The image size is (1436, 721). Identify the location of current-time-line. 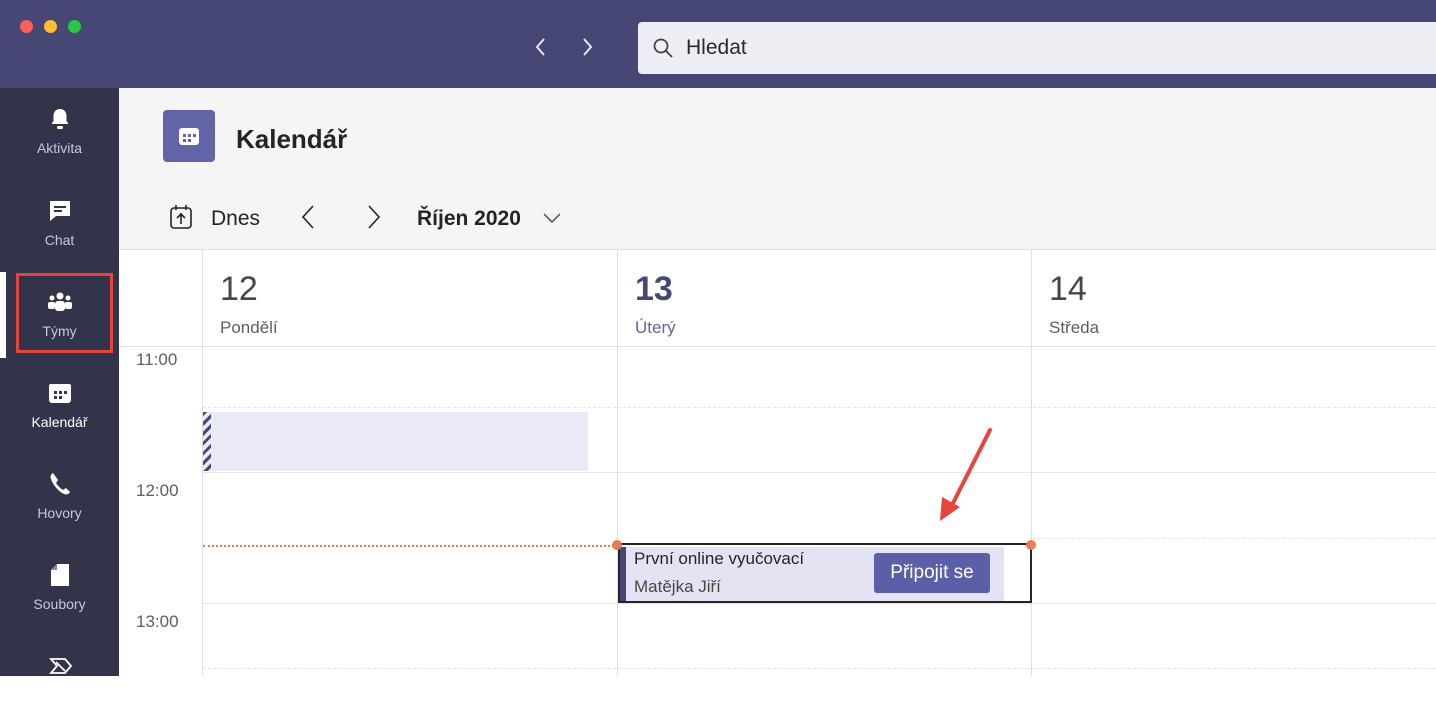
(410, 546).